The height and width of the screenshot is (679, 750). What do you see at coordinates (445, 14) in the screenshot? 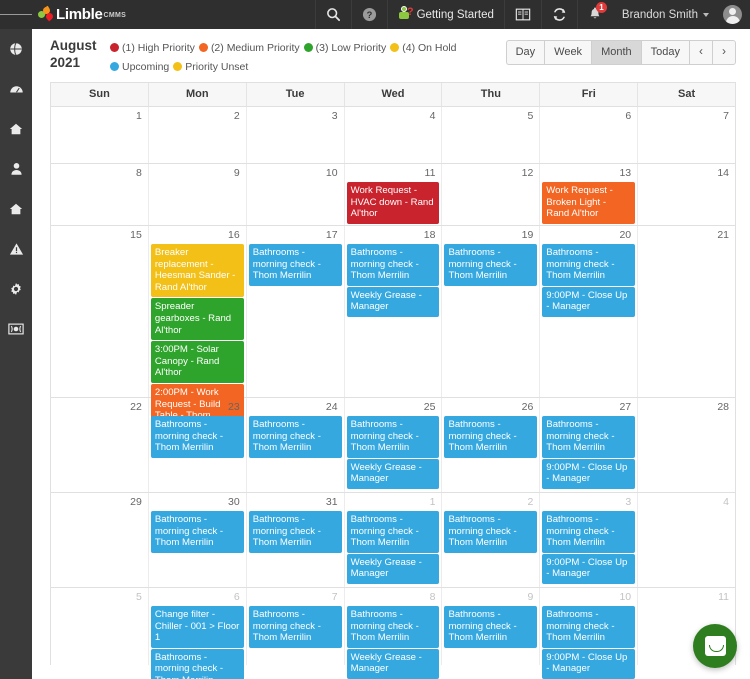
I see `getting-started-button: ? Getting Started` at bounding box center [445, 14].